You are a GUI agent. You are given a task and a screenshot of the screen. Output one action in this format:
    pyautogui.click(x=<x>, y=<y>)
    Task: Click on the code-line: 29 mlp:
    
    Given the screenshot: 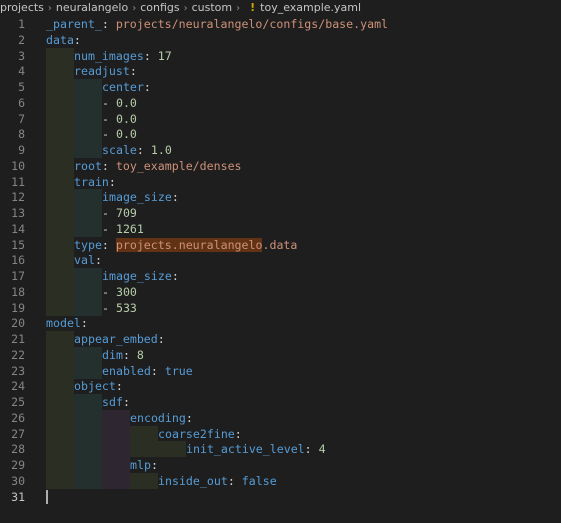 What is the action you would take?
    pyautogui.click(x=280, y=465)
    